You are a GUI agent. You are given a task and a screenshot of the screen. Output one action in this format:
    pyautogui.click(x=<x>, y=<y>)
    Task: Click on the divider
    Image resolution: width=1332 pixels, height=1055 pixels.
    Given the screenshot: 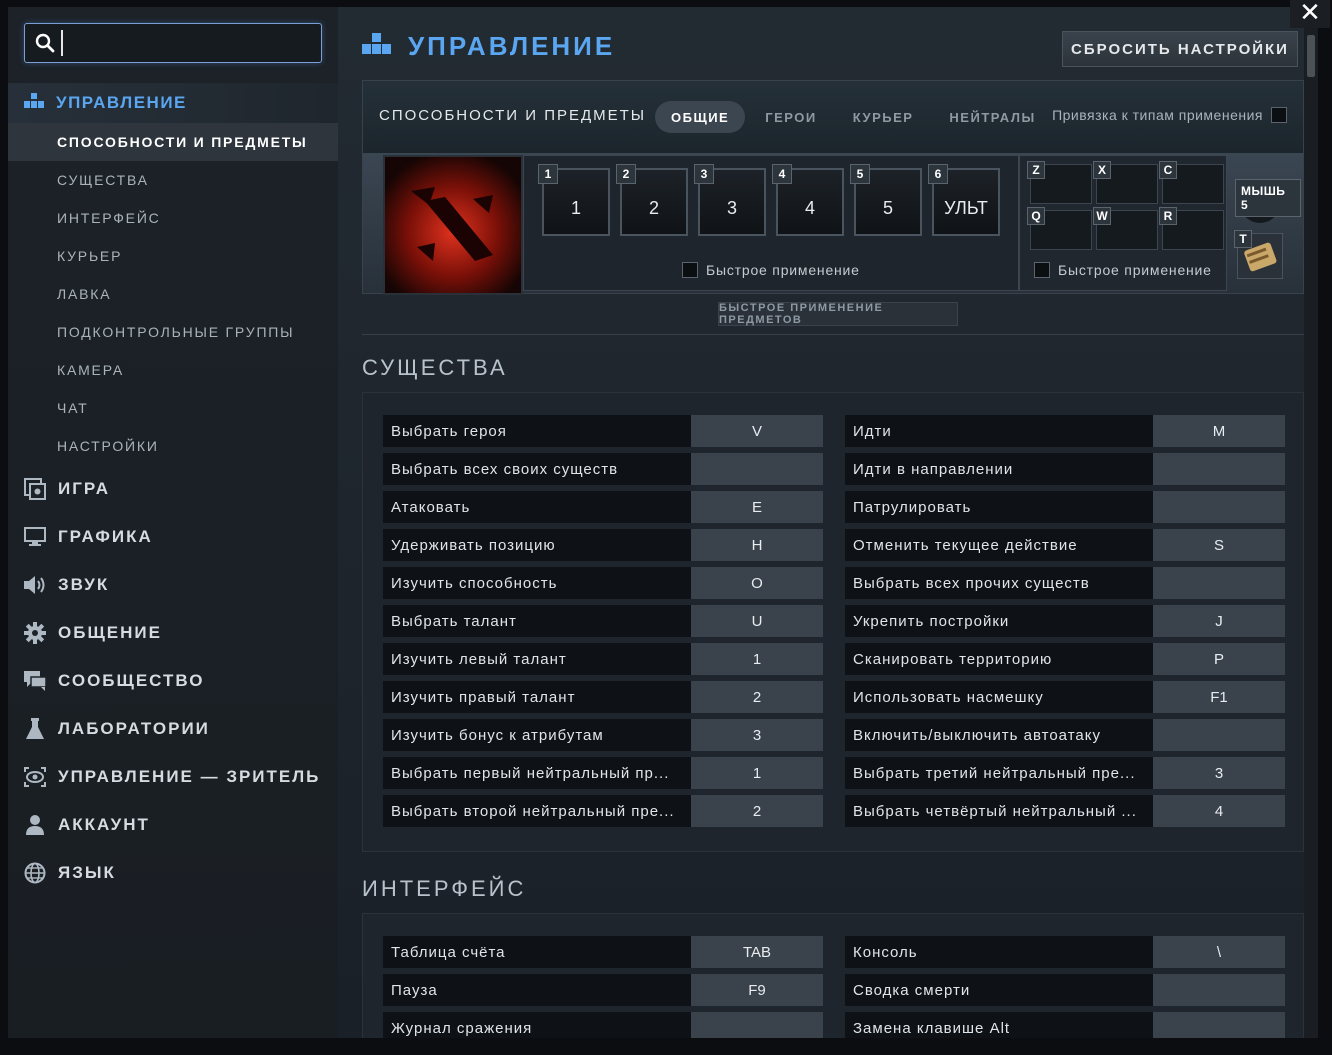 What is the action you would take?
    pyautogui.click(x=833, y=334)
    